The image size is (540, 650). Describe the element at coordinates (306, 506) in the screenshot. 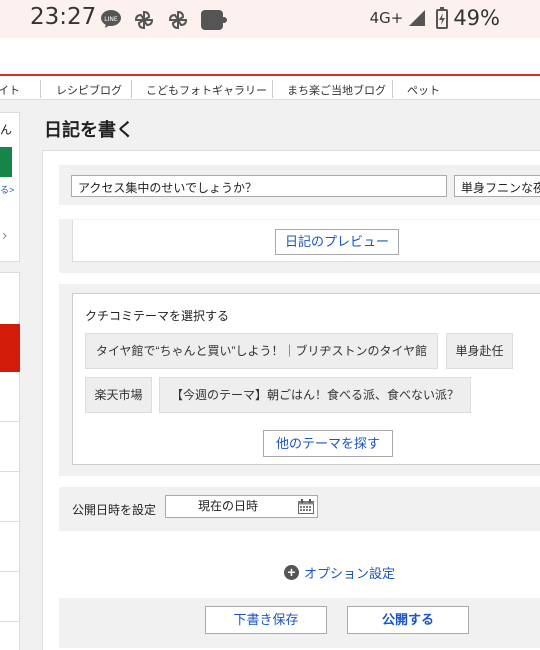

I see `calendar-icon` at that location.